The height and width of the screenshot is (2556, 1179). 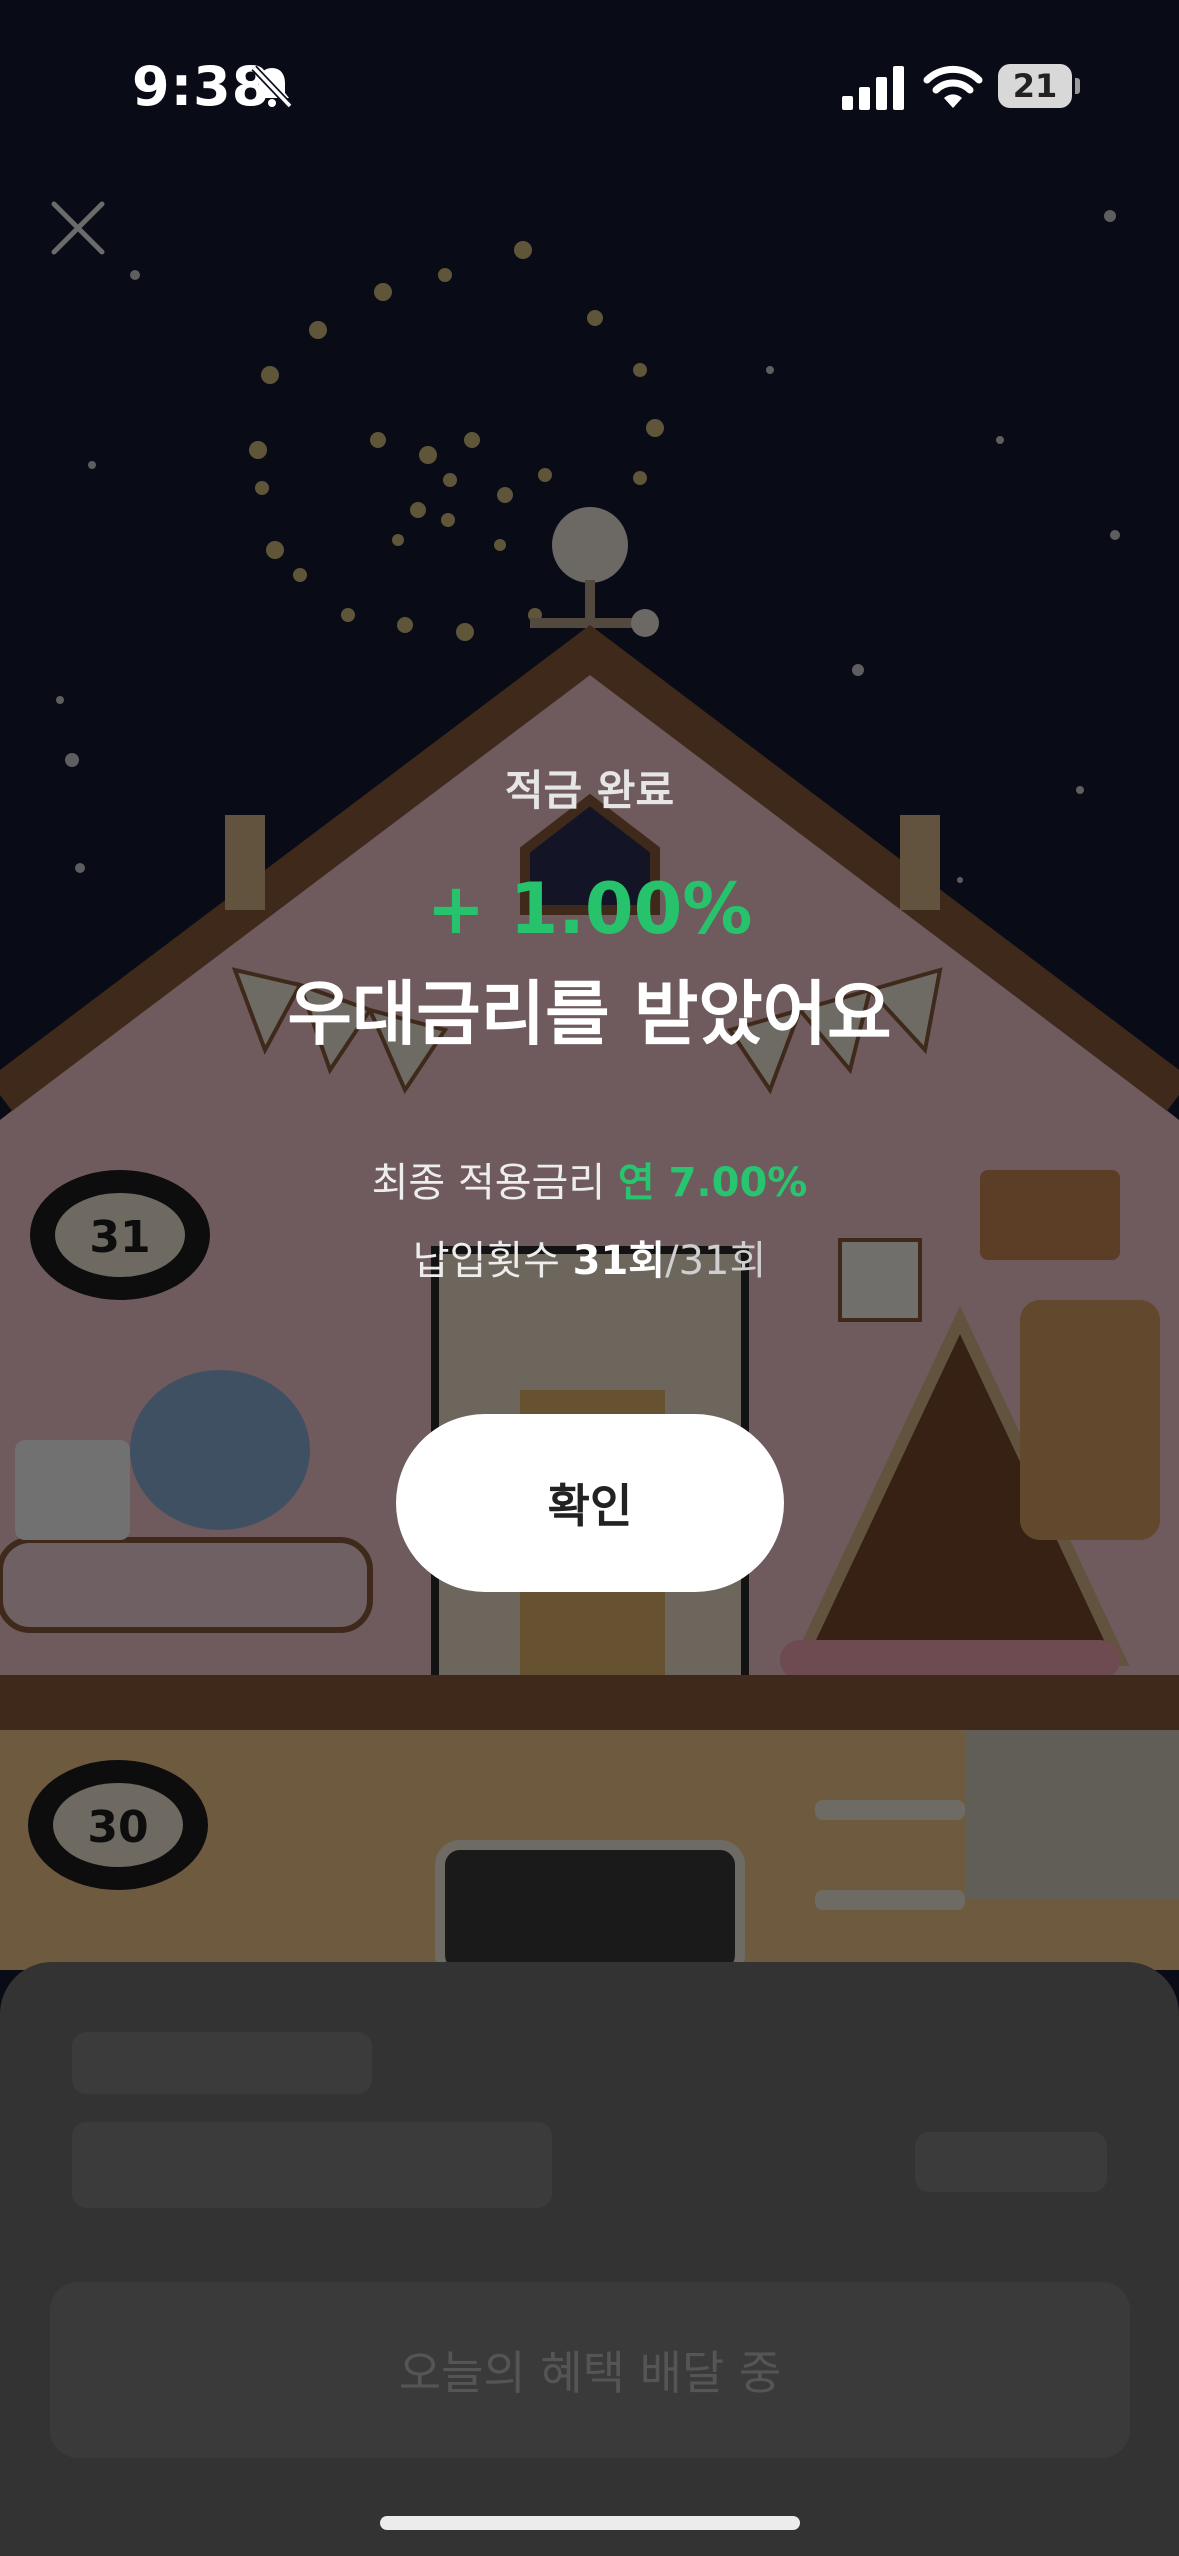 I want to click on payment-count-current: 31회, so click(x=619, y=1261).